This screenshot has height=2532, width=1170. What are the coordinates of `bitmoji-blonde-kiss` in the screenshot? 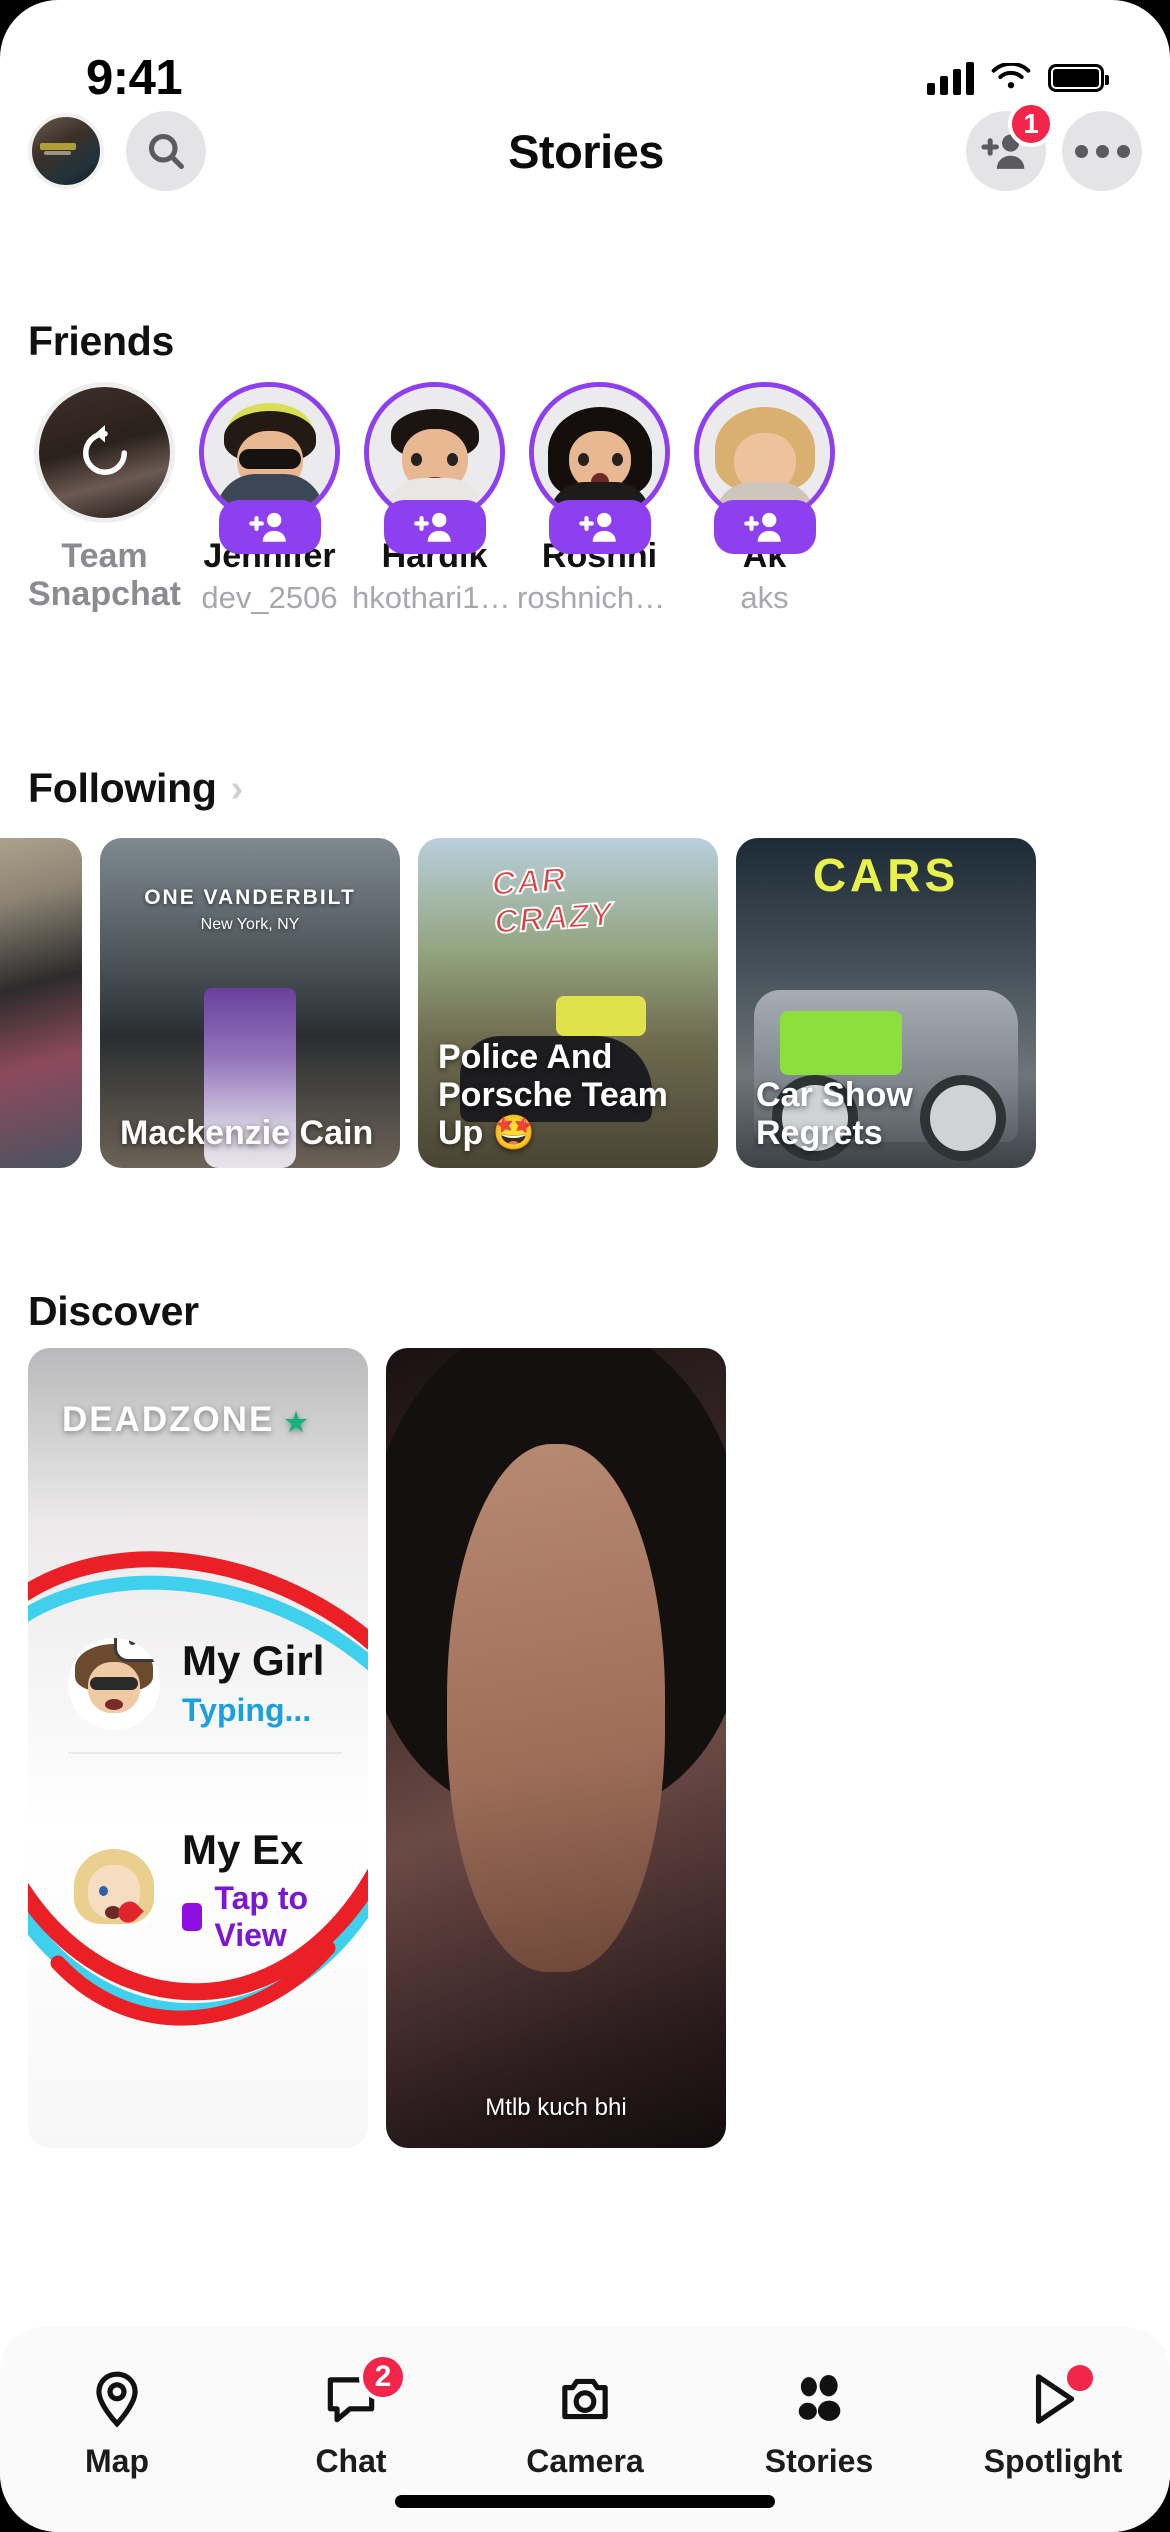 It's located at (114, 1891).